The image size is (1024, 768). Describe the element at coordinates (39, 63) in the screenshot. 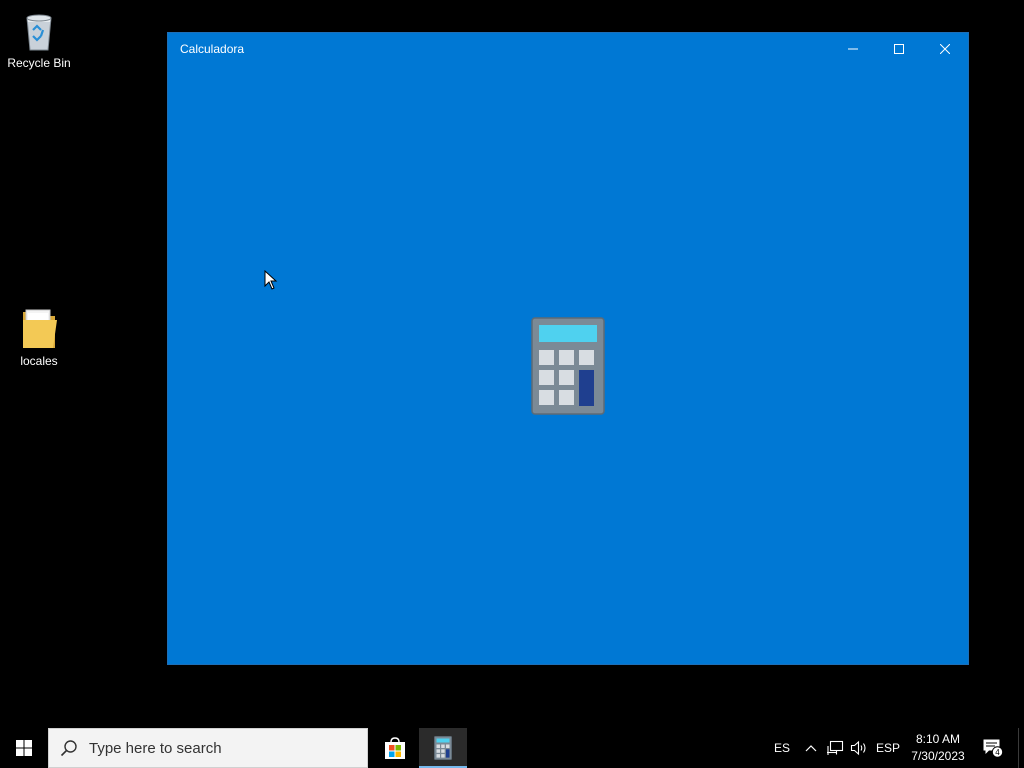

I see `desktop-icon-label: Recycle Bin` at that location.